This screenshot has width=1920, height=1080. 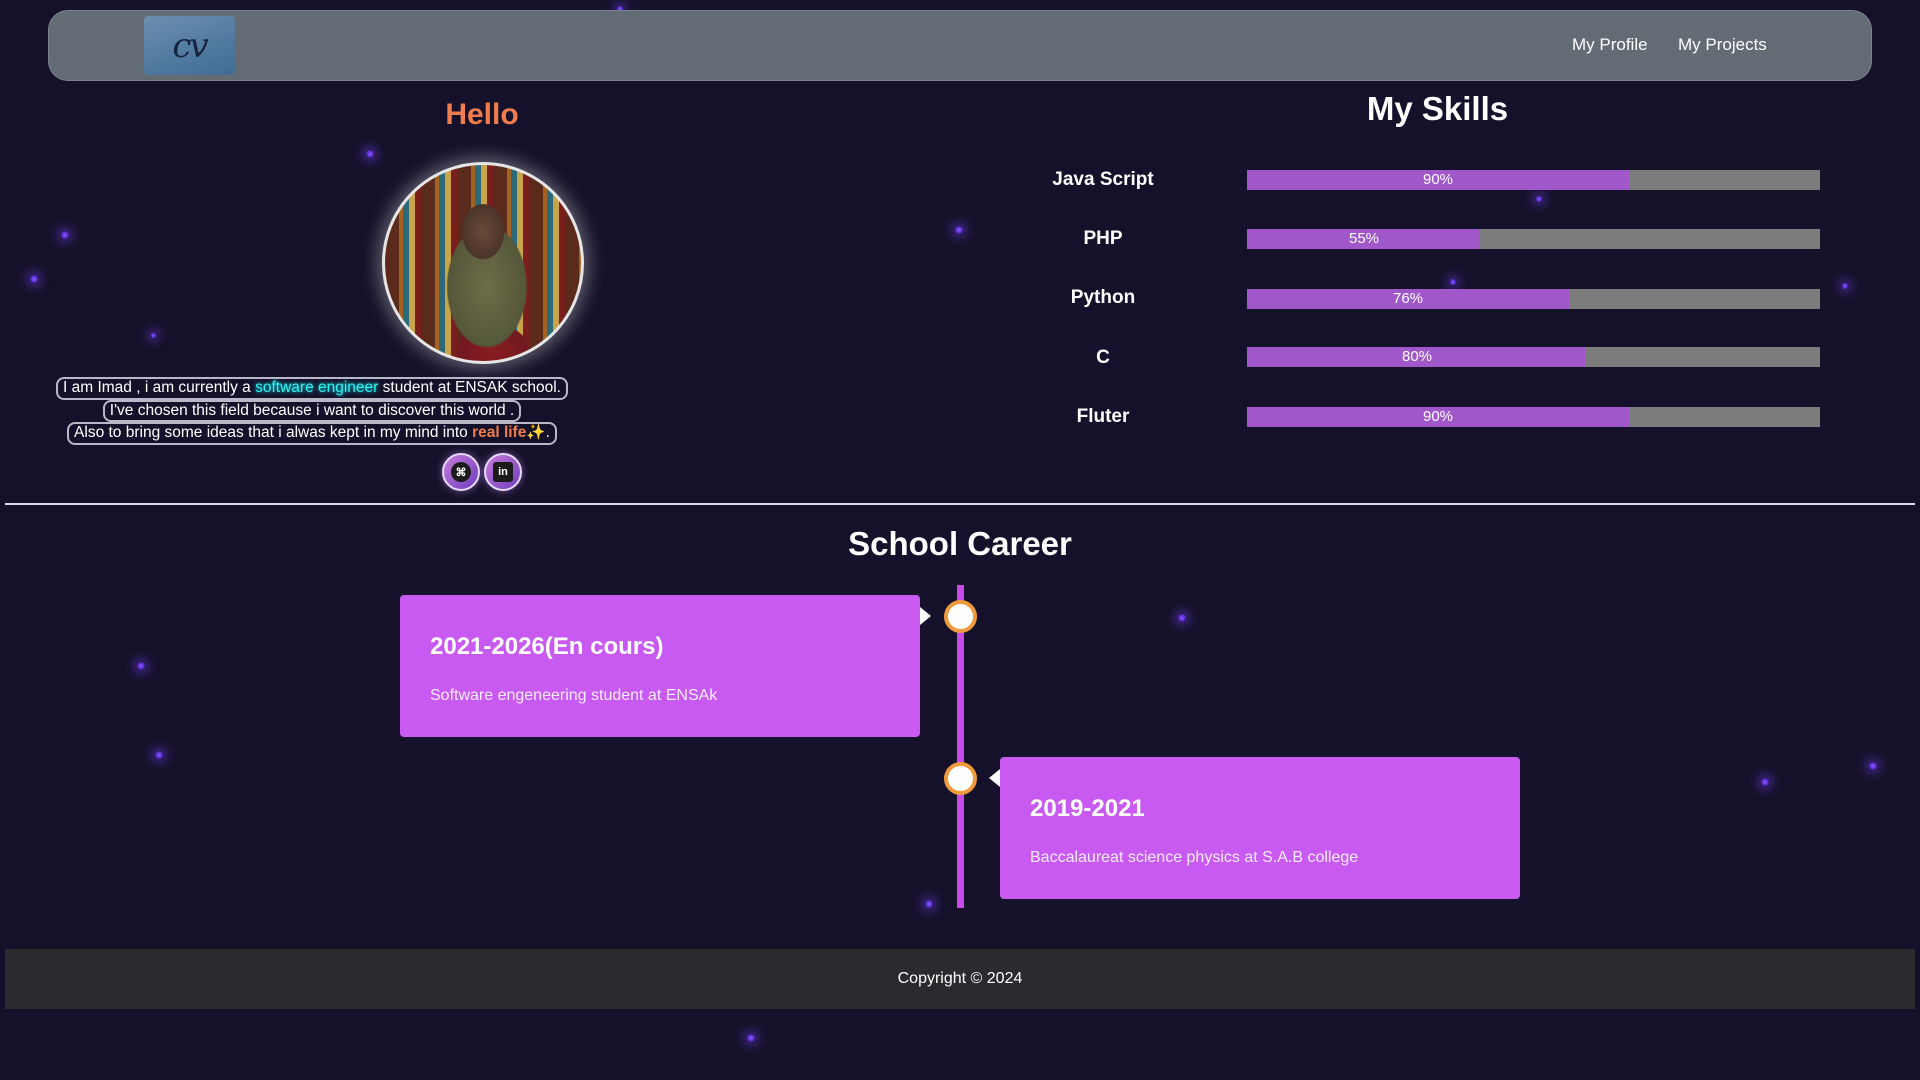 I want to click on nav-link-my-projects: My Projects, so click(x=1722, y=45).